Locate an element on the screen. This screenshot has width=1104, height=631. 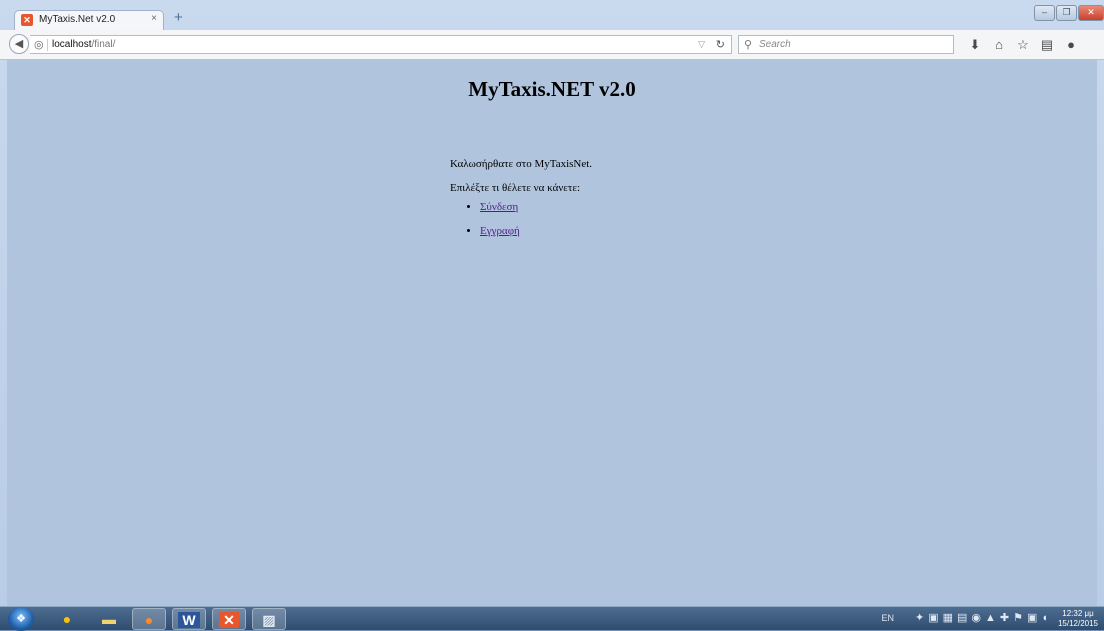
pocket-icon: ● is located at coordinates (1071, 44).